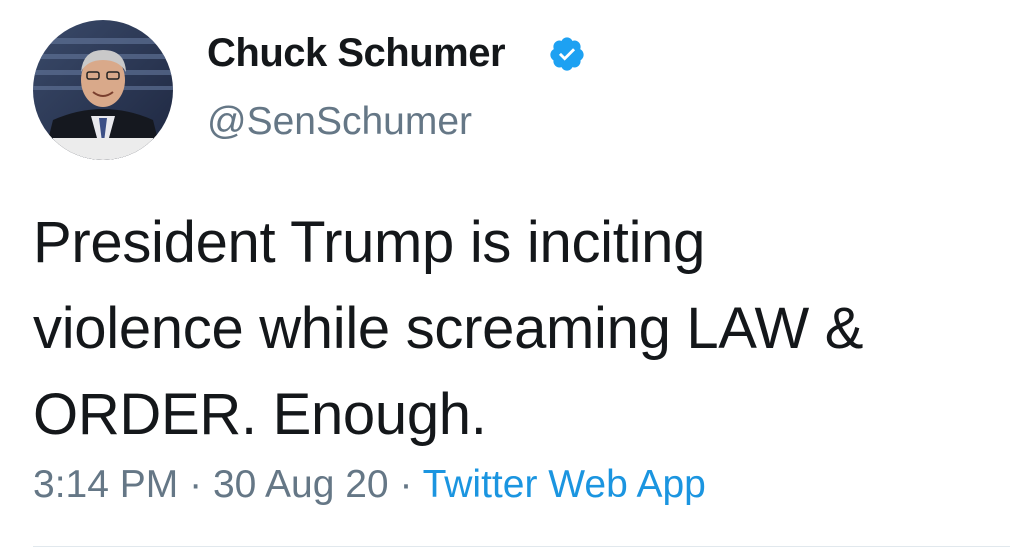 This screenshot has height=548, width=1010. What do you see at coordinates (564, 484) in the screenshot?
I see `tweet-source-link: Twitter Web App` at bounding box center [564, 484].